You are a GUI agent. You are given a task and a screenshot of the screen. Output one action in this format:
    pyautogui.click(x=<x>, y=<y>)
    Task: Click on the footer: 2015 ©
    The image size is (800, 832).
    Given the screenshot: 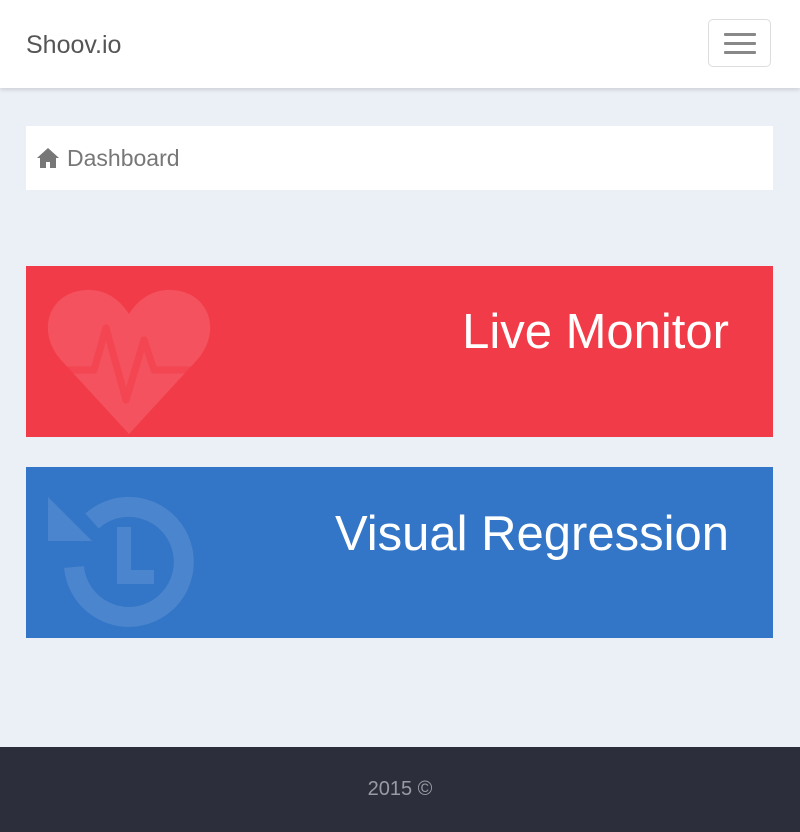 What is the action you would take?
    pyautogui.click(x=400, y=789)
    